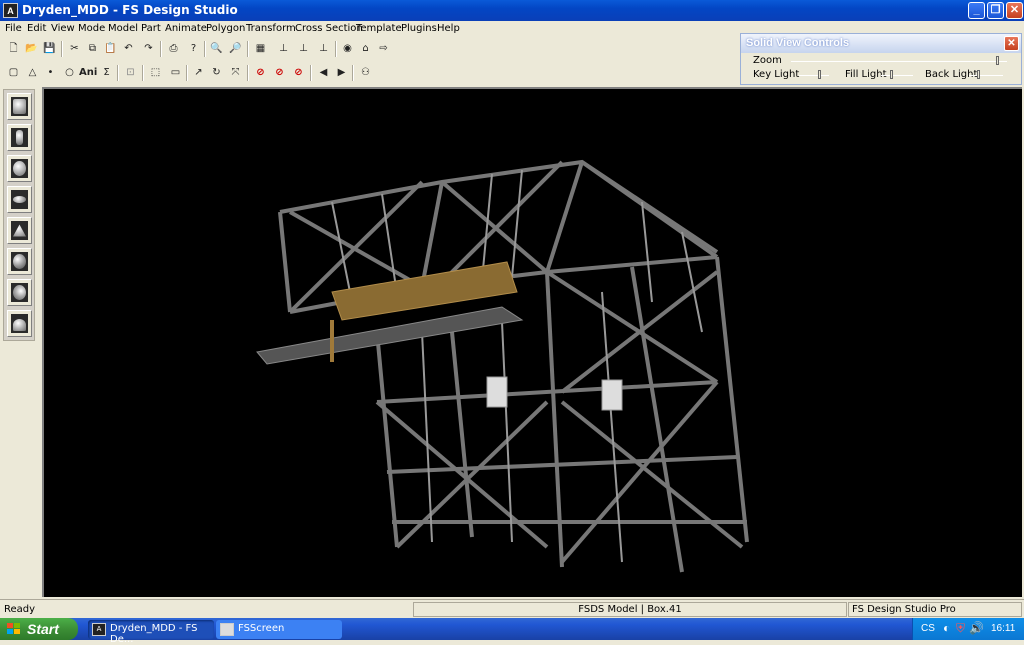  Describe the element at coordinates (379, 28) in the screenshot. I see `menu-template: Template` at that location.